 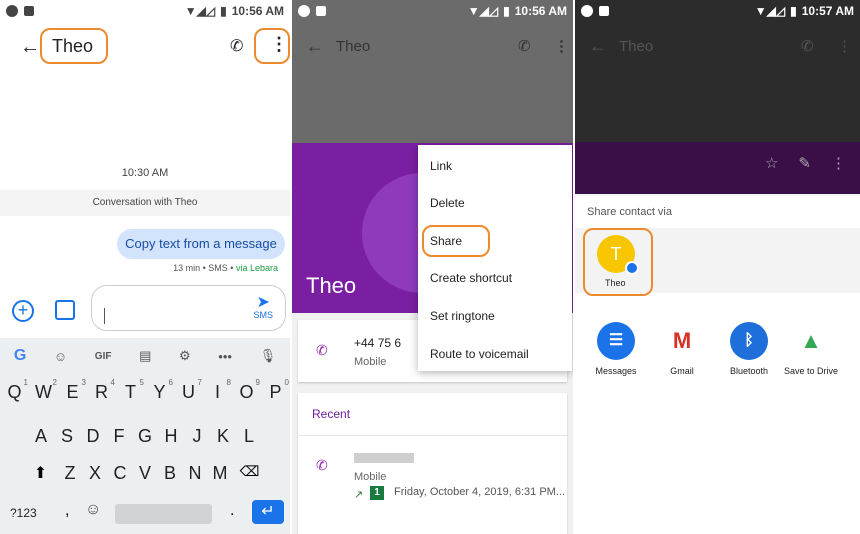 I want to click on key-l: L, so click(x=249, y=436).